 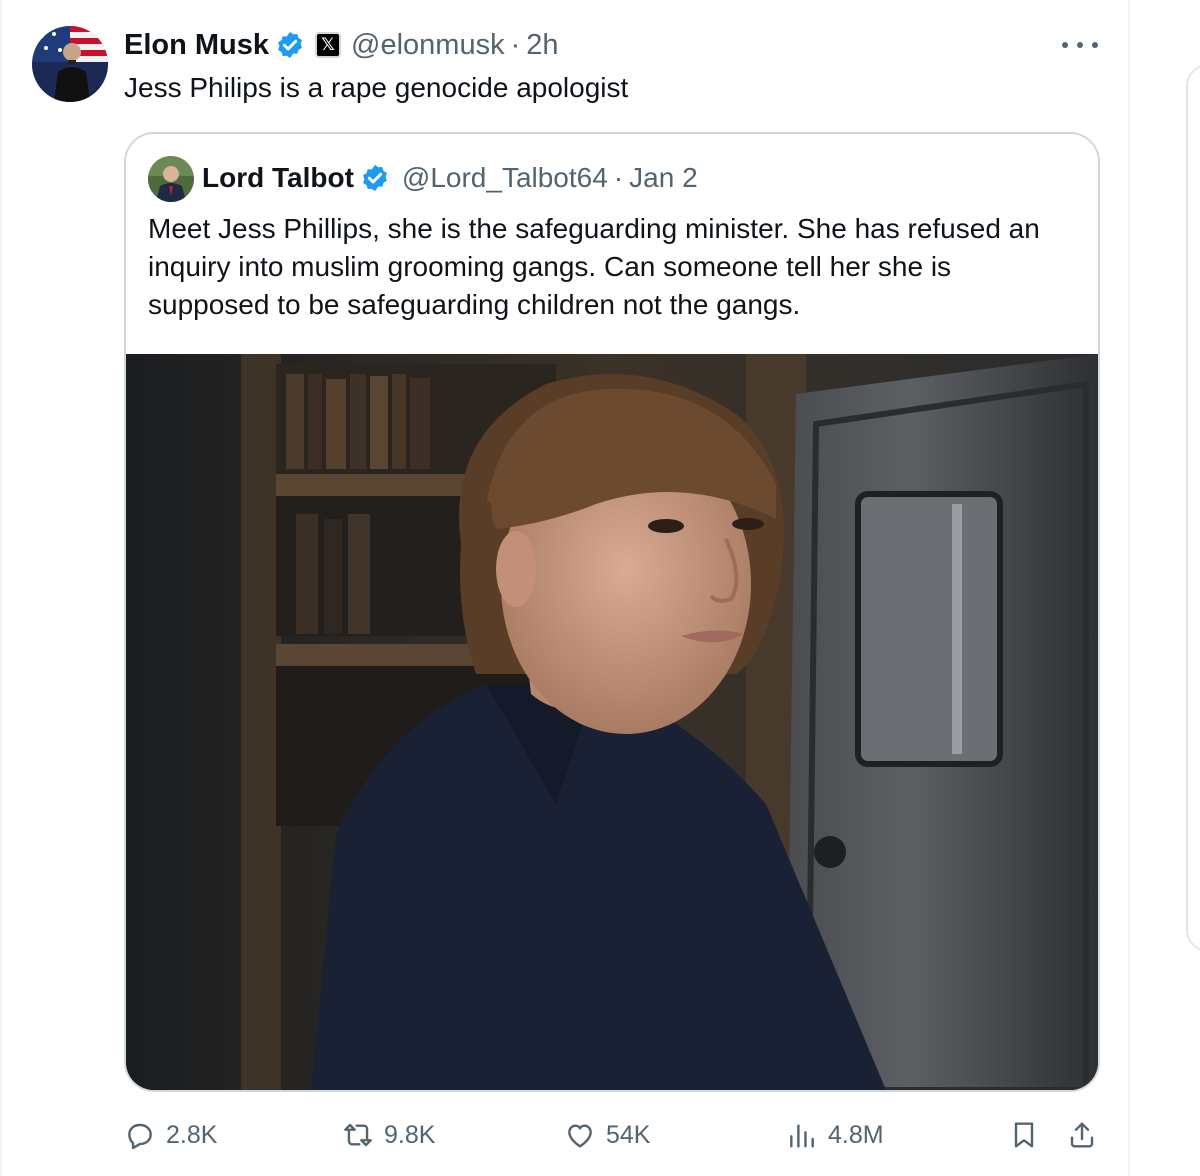 What do you see at coordinates (542, 45) in the screenshot?
I see `tweet-time: 2h` at bounding box center [542, 45].